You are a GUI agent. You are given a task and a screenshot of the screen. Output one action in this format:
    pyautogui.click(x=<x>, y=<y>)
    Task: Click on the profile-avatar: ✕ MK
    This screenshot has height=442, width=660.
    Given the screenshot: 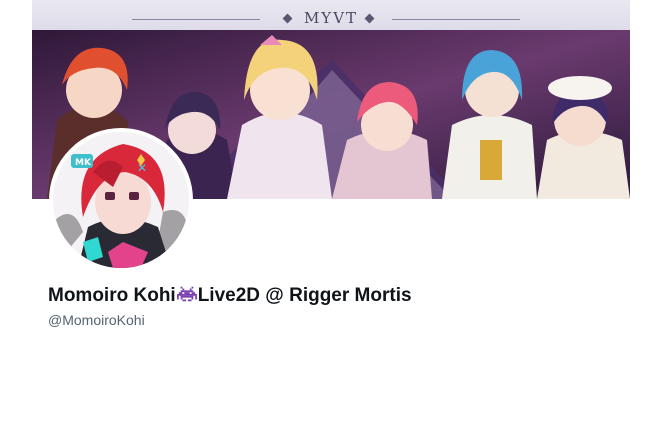 What is the action you would take?
    pyautogui.click(x=121, y=200)
    